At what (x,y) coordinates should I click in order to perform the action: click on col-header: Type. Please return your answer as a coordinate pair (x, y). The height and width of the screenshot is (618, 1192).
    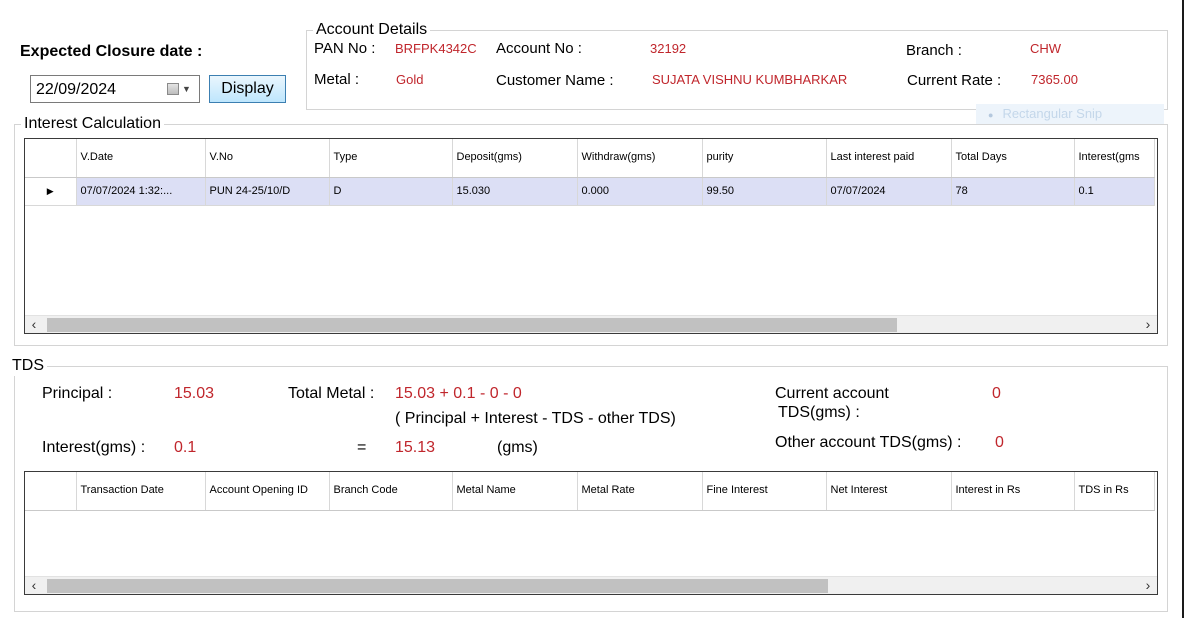
    Looking at the image, I should click on (391, 158).